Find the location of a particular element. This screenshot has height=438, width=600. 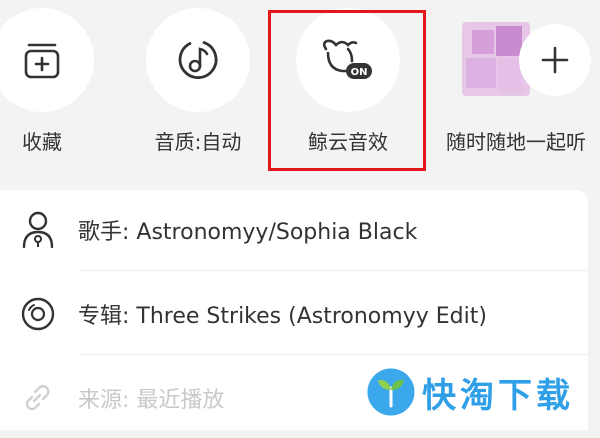

album-text: 专辑: Three Strikes (Astronomyy Edit) is located at coordinates (282, 314).